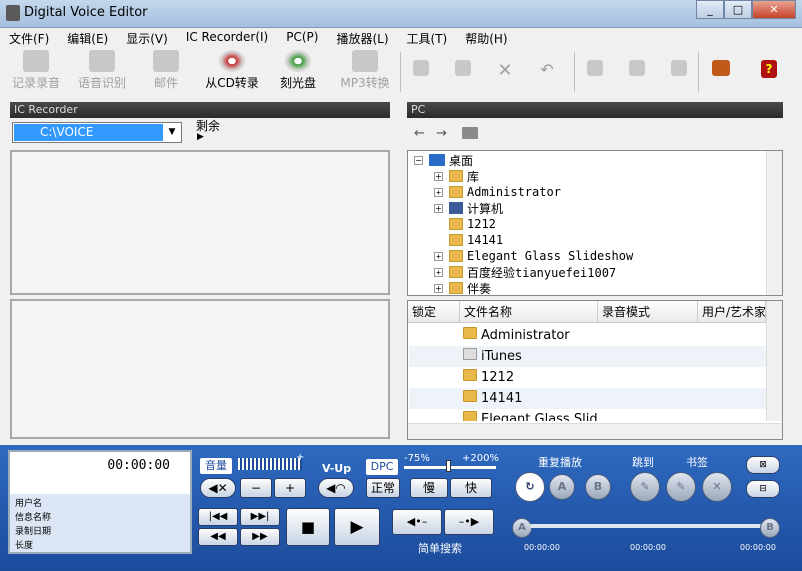 This screenshot has width=802, height=571. What do you see at coordinates (710, 9) in the screenshot?
I see `minimize-button: _` at bounding box center [710, 9].